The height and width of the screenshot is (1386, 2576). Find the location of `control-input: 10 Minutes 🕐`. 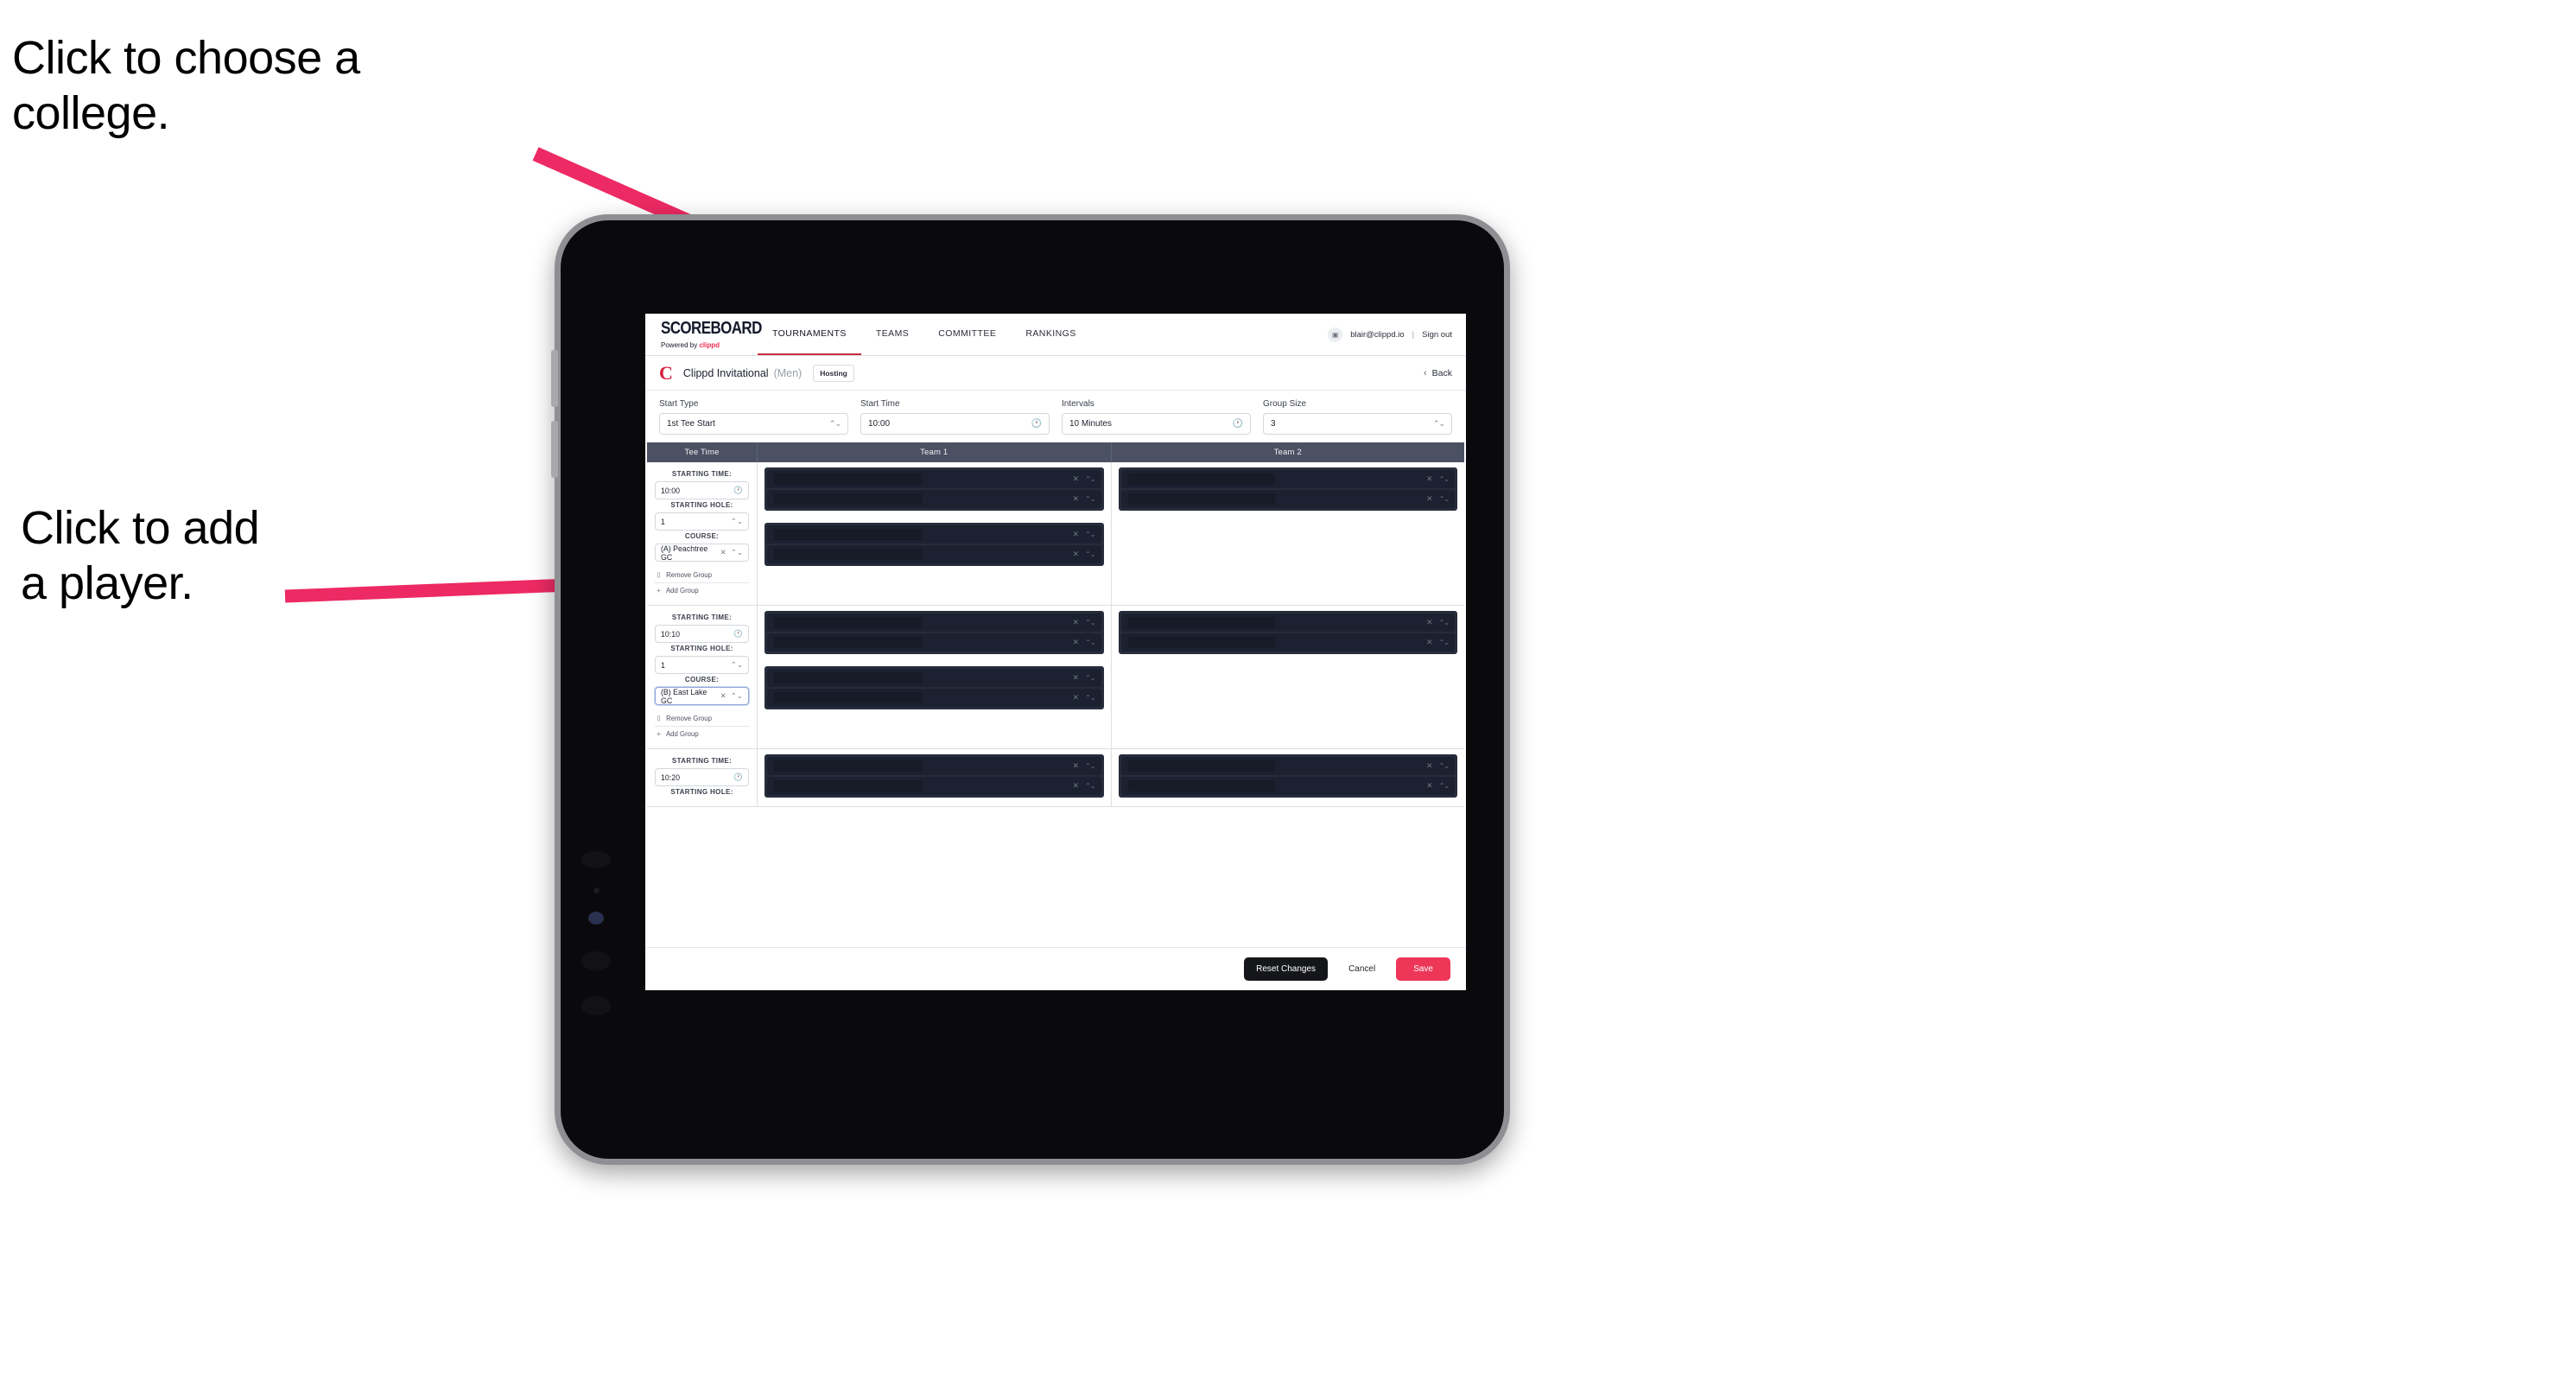

control-input: 10 Minutes 🕐 is located at coordinates (1156, 424).